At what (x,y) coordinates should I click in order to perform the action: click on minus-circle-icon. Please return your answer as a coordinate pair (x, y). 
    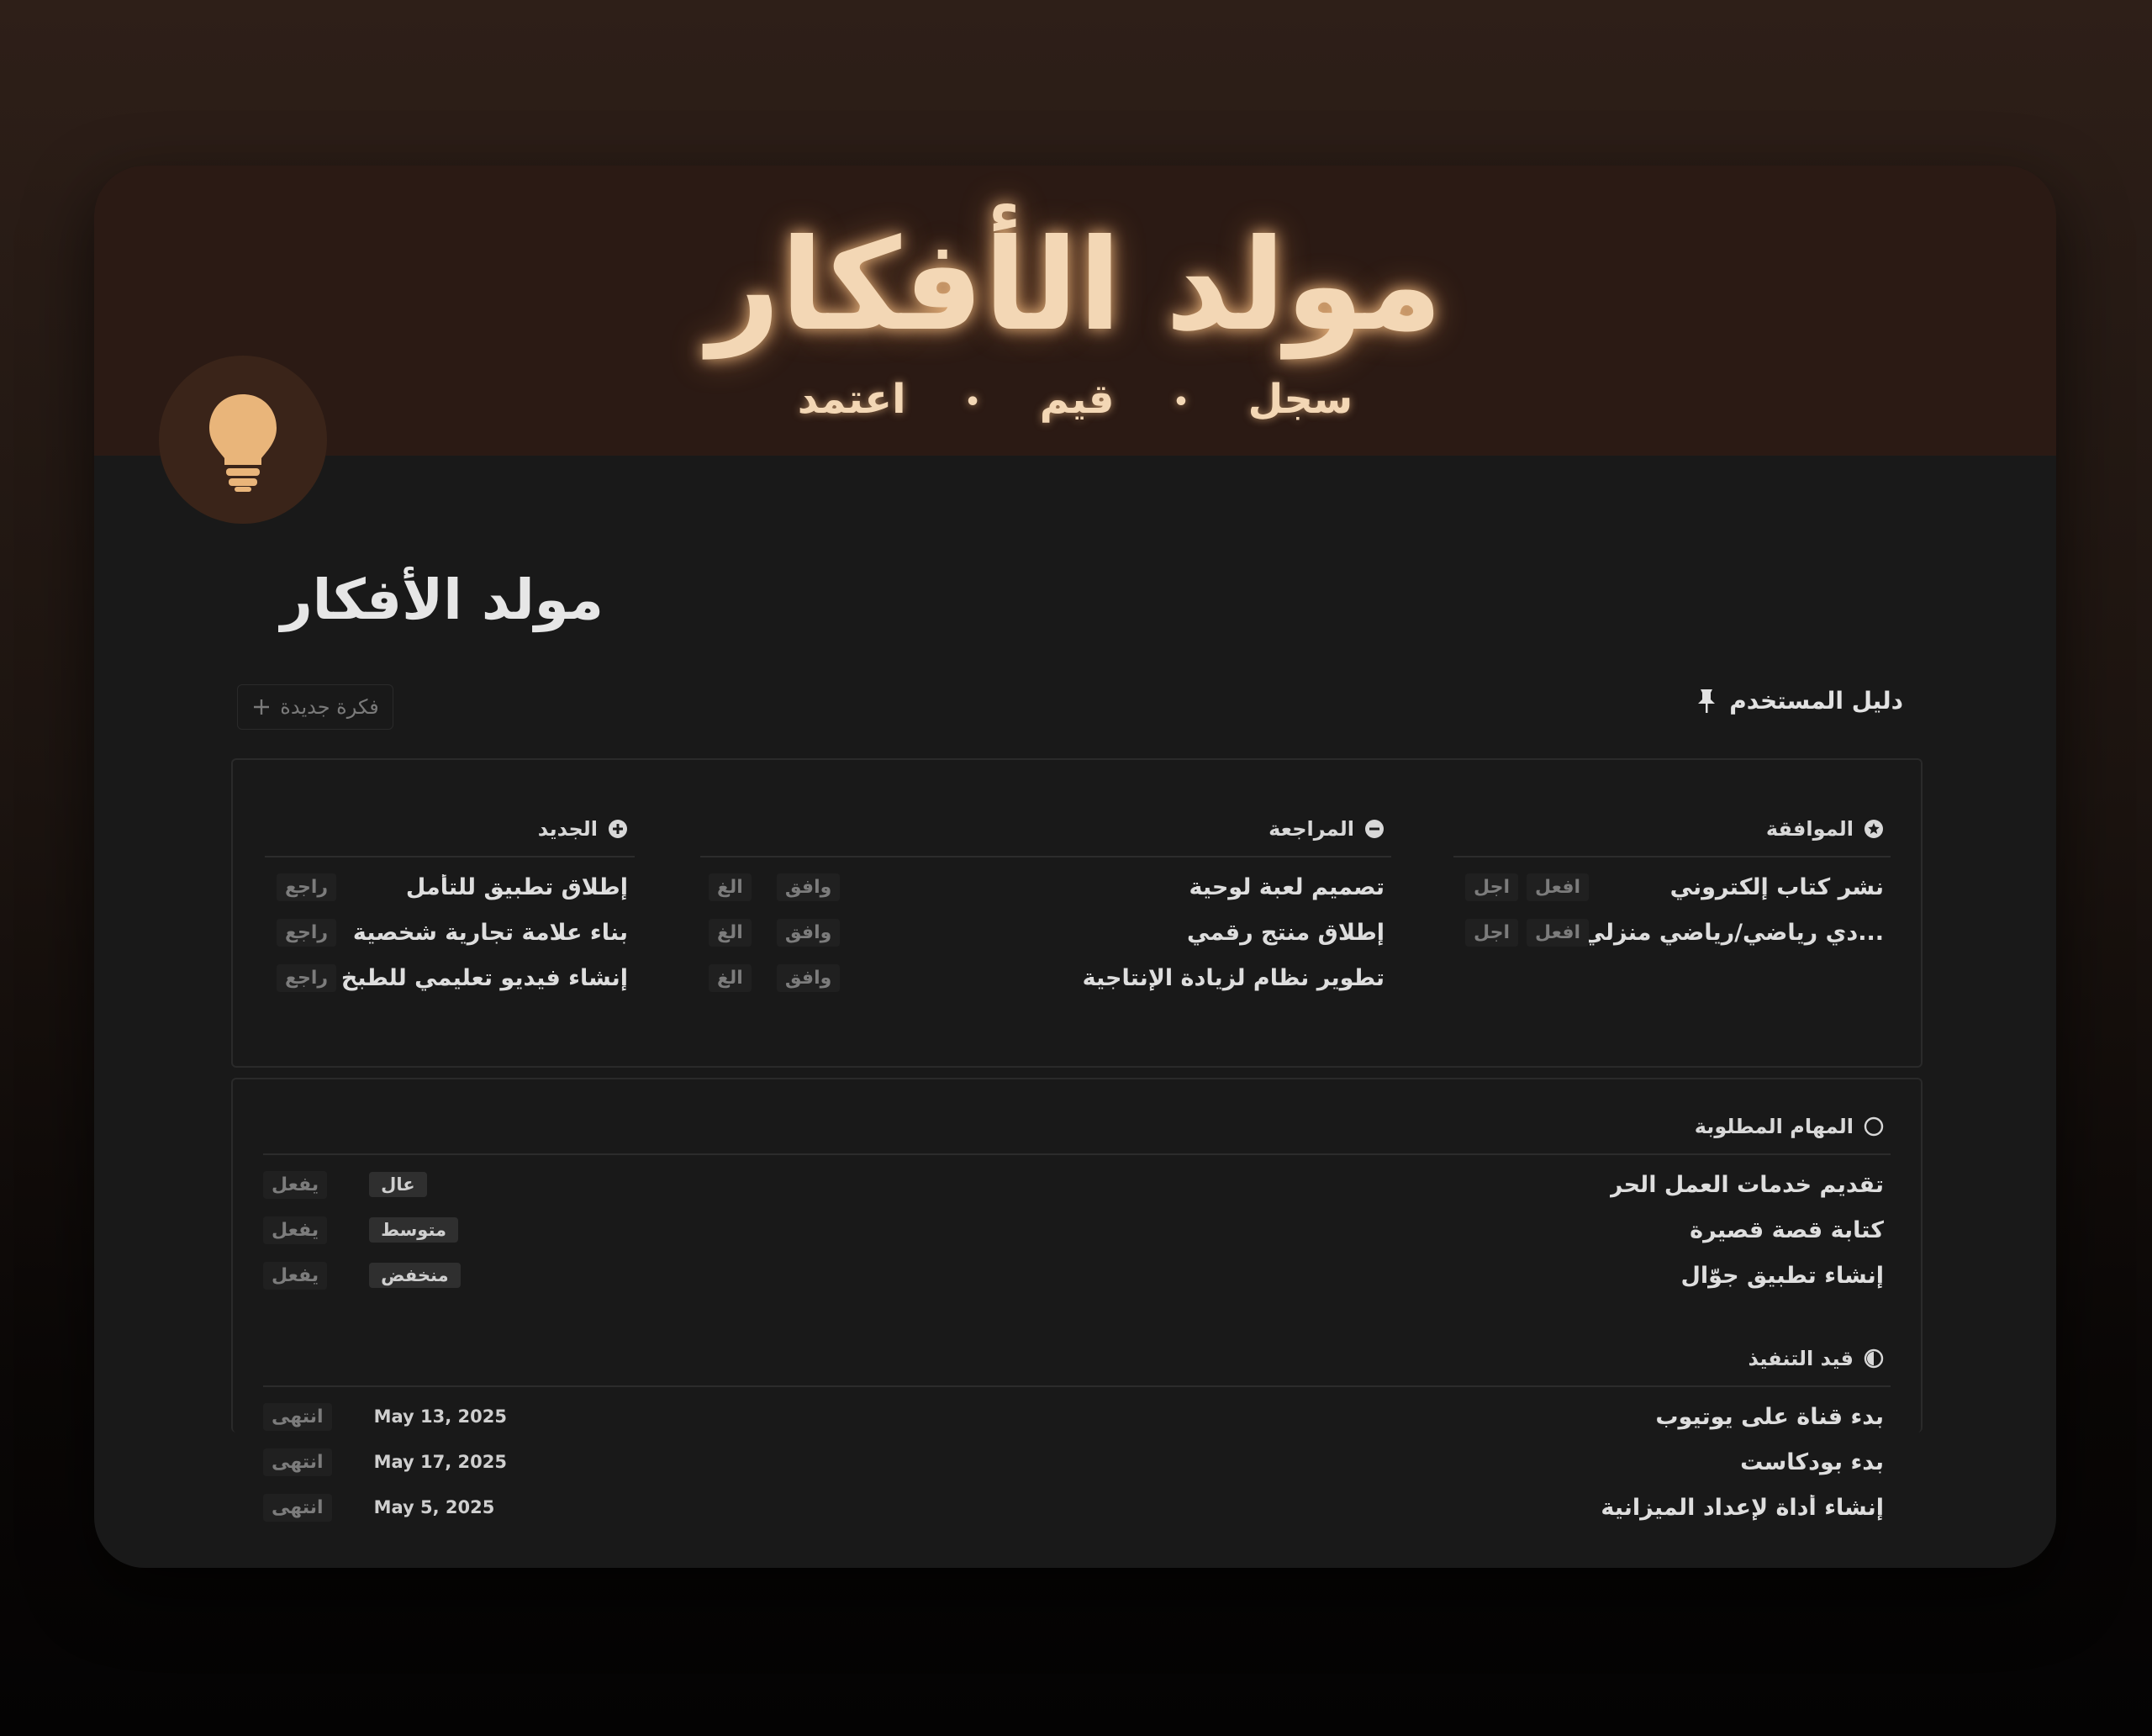
    Looking at the image, I should click on (1374, 829).